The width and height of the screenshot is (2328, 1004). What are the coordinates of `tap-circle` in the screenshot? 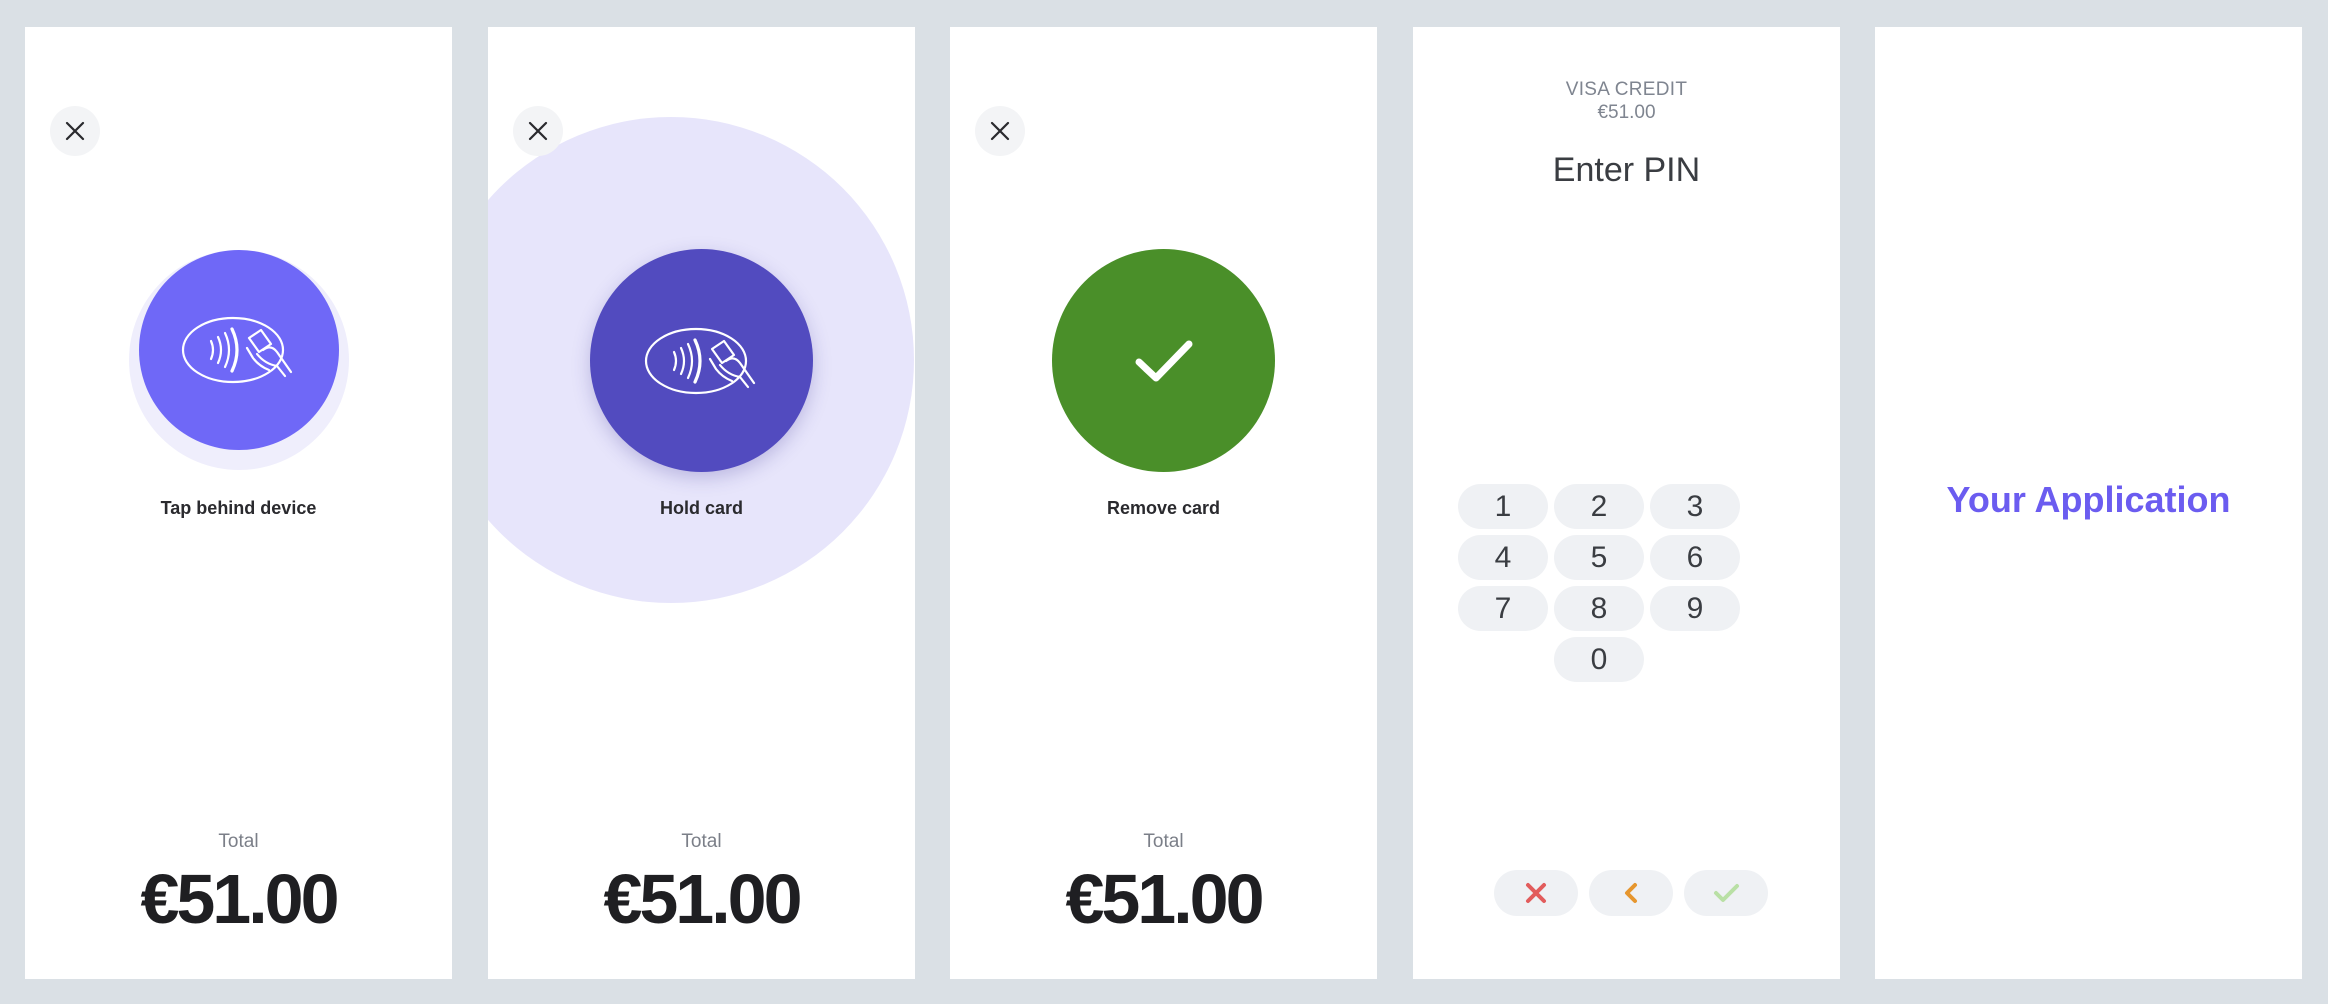 It's located at (239, 350).